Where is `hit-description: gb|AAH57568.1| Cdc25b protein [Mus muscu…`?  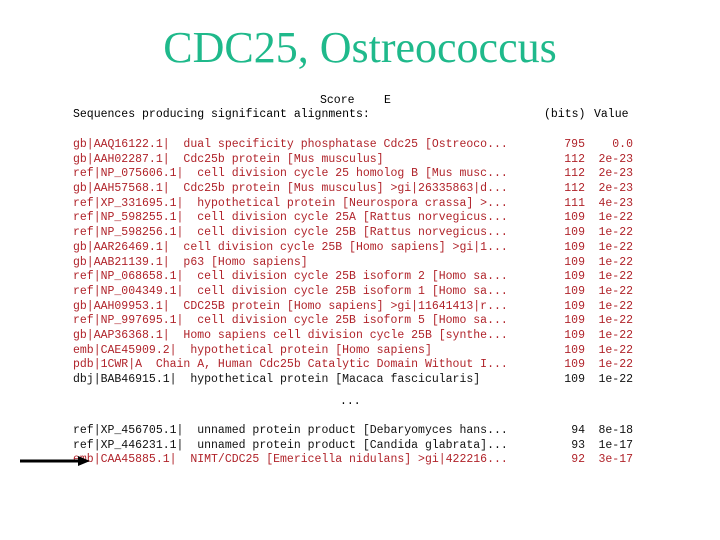 hit-description: gb|AAH57568.1| Cdc25b protein [Mus muscu… is located at coordinates (290, 189).